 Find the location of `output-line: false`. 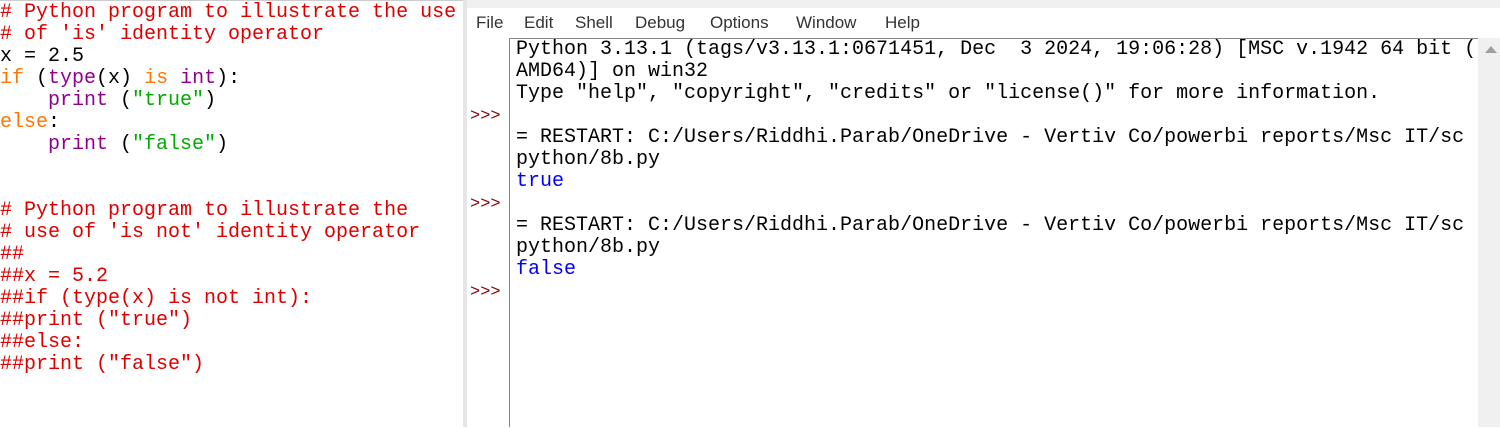

output-line: false is located at coordinates (546, 269).